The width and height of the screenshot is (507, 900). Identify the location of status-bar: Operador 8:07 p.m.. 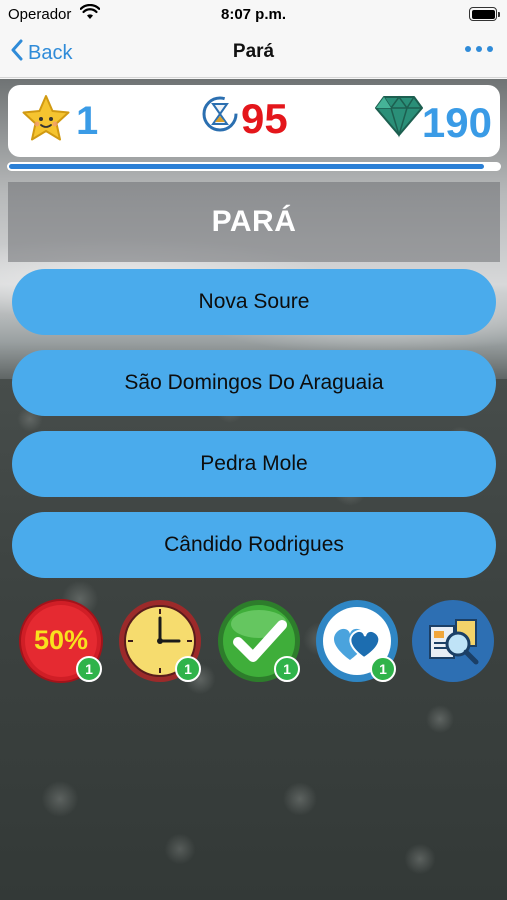
(253, 14).